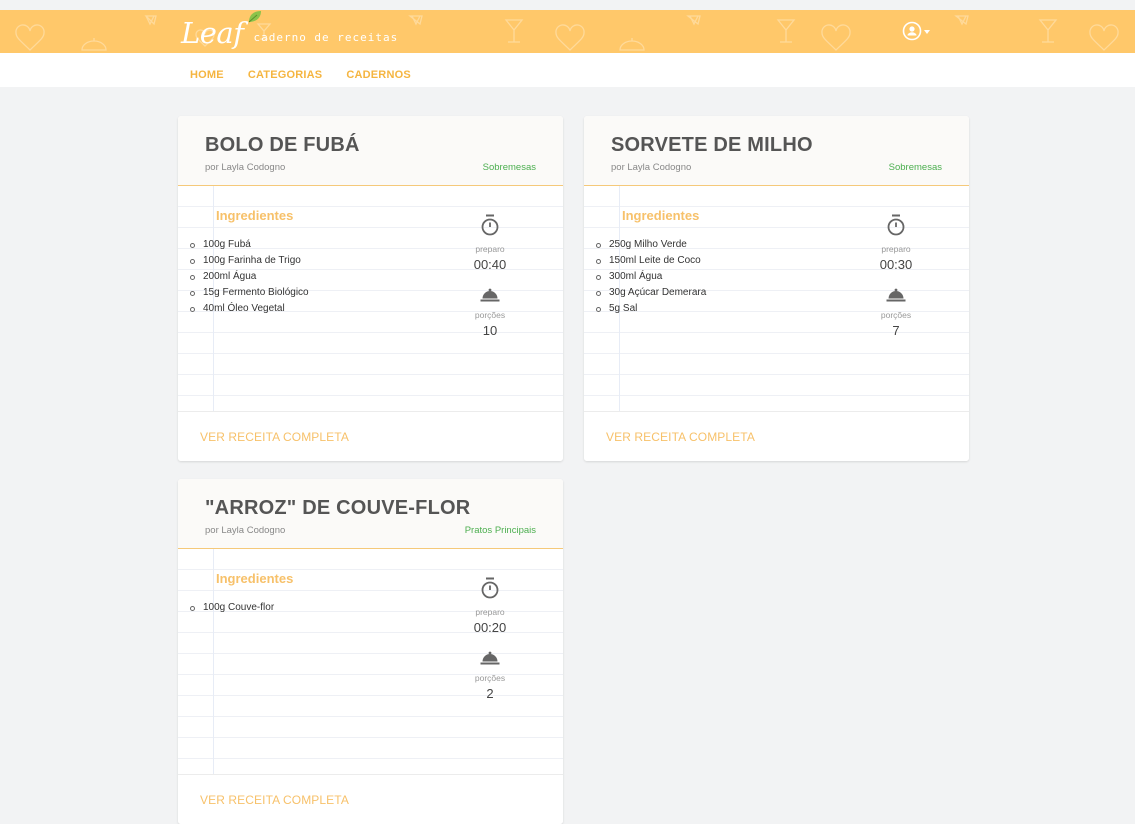 The width and height of the screenshot is (1135, 824). Describe the element at coordinates (490, 627) in the screenshot. I see `prep-time: 00:20` at that location.